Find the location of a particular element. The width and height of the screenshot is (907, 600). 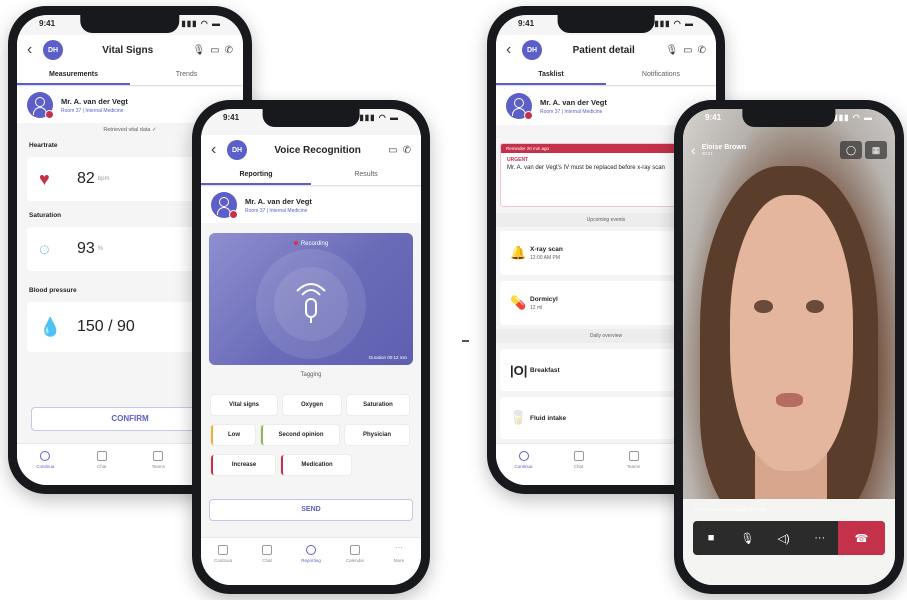

page-title: Vital Signs is located at coordinates (128, 50).